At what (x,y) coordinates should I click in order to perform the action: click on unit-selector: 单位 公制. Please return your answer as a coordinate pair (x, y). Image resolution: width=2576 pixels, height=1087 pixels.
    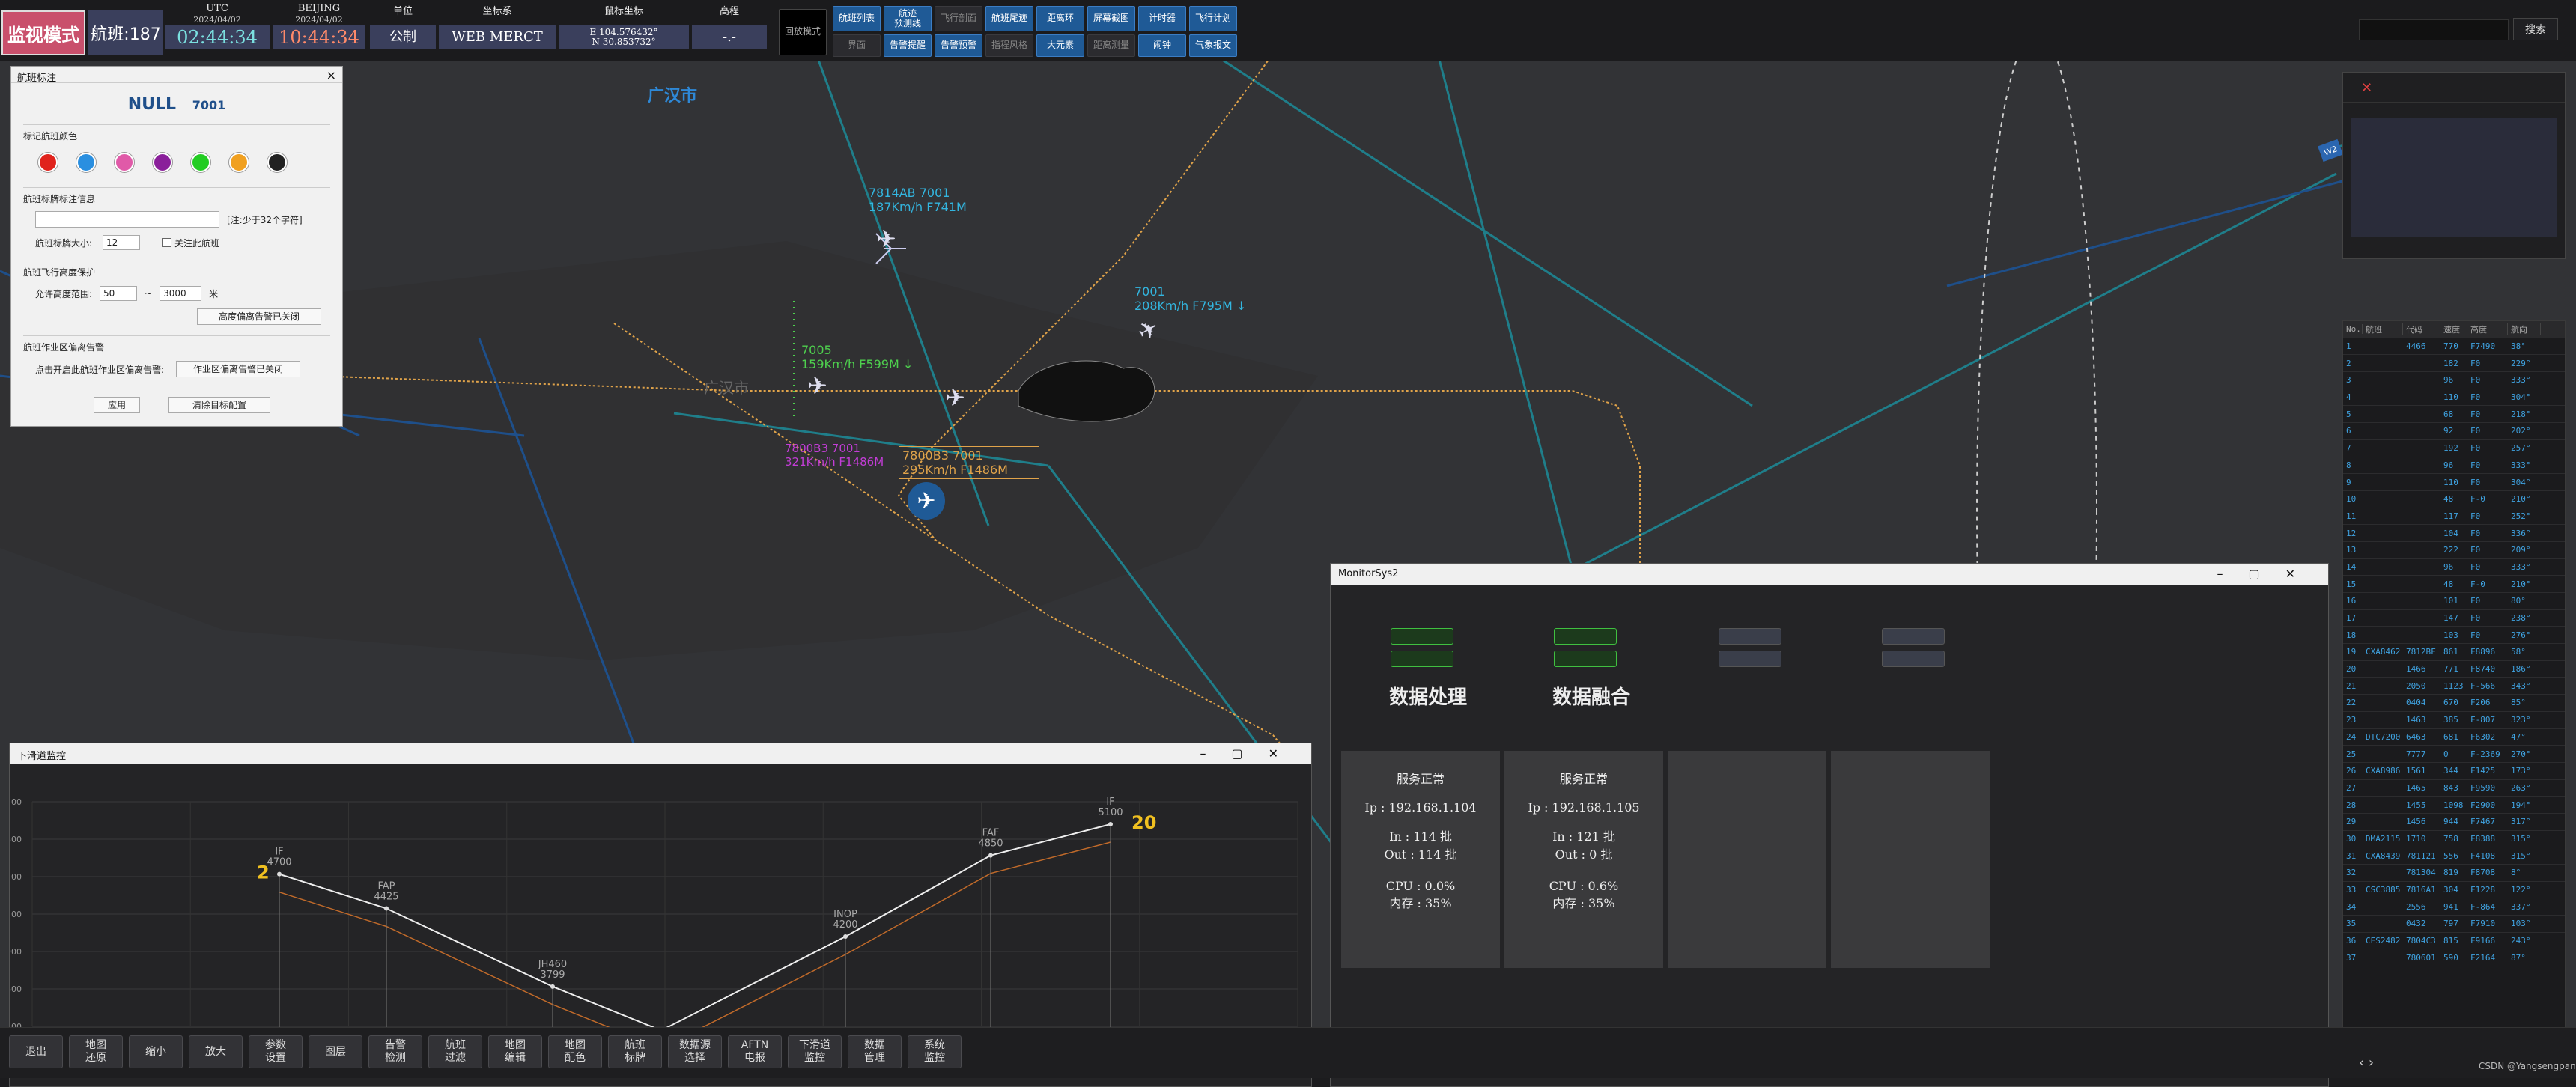
    Looking at the image, I should click on (403, 26).